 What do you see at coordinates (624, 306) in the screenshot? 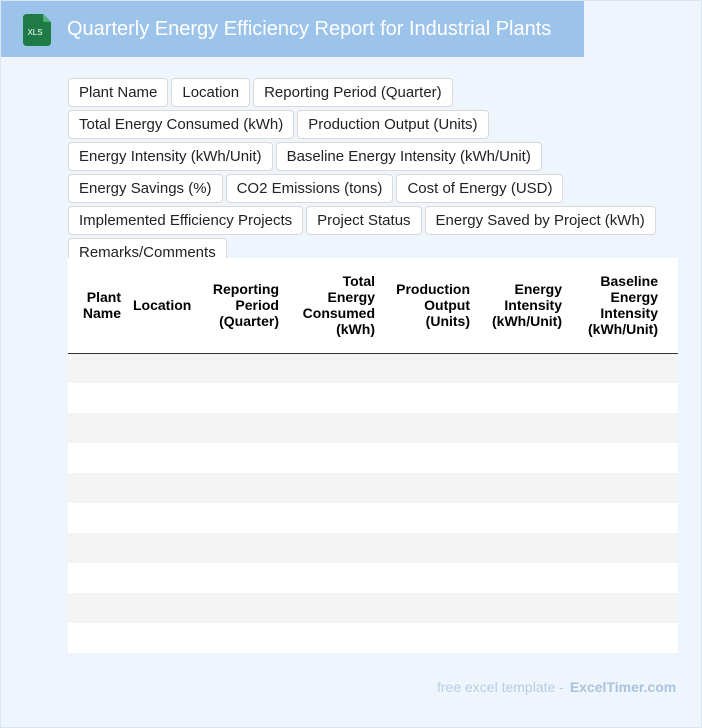
I see `column-header: Baseline Energy Intensity (kWh/Unit)` at bounding box center [624, 306].